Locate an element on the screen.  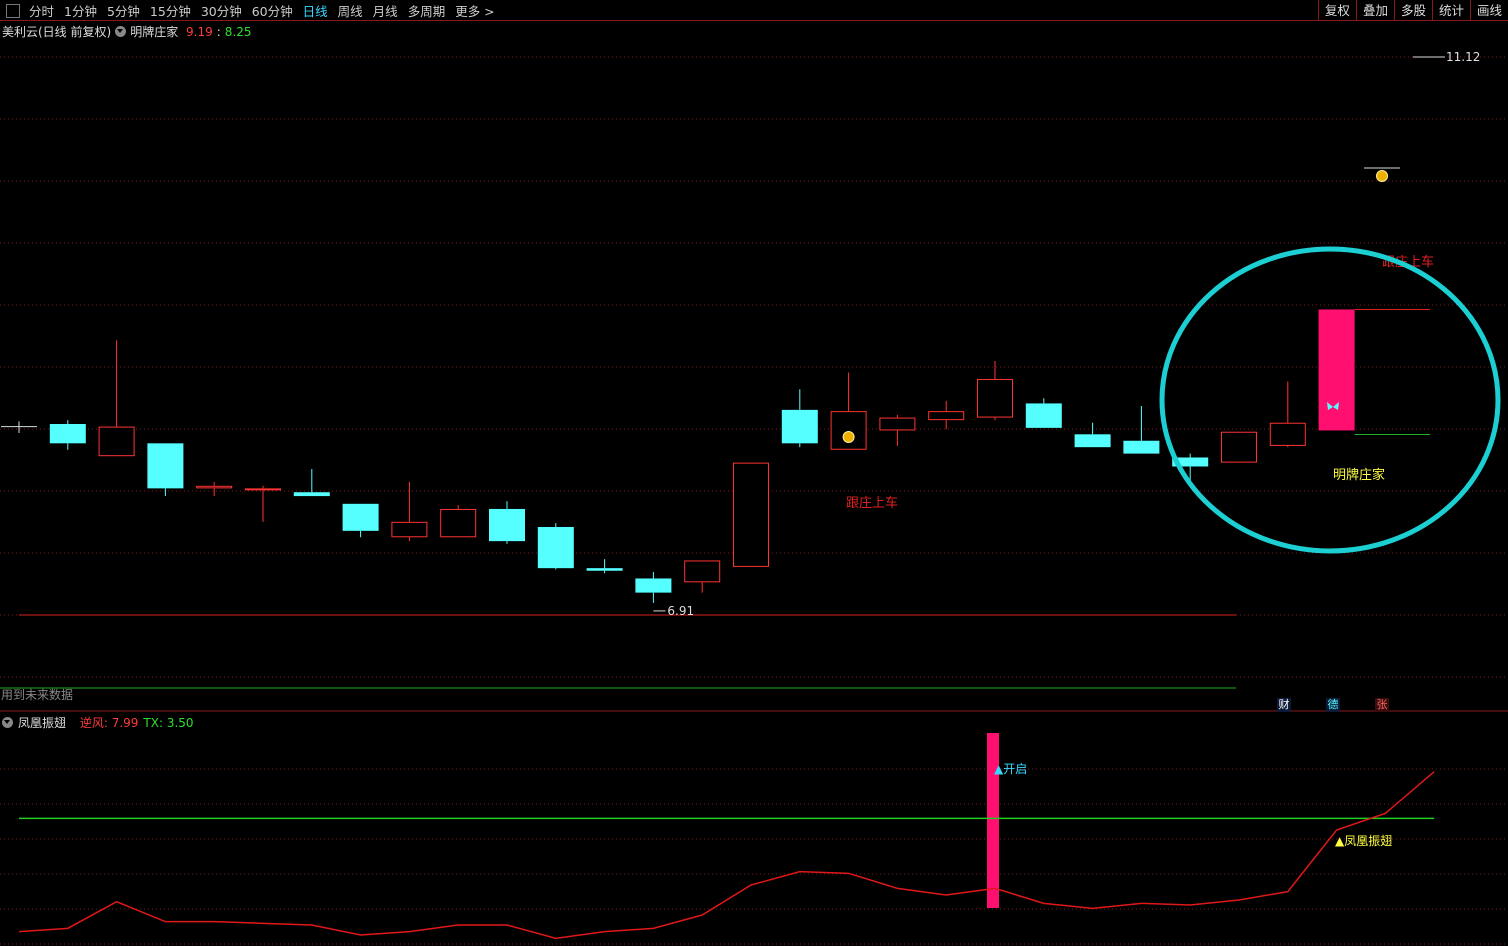
tab-30min: 30分钟 is located at coordinates (221, 10).